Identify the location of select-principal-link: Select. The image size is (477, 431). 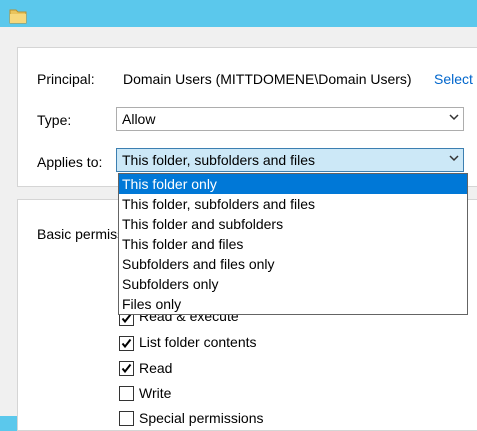
(453, 79).